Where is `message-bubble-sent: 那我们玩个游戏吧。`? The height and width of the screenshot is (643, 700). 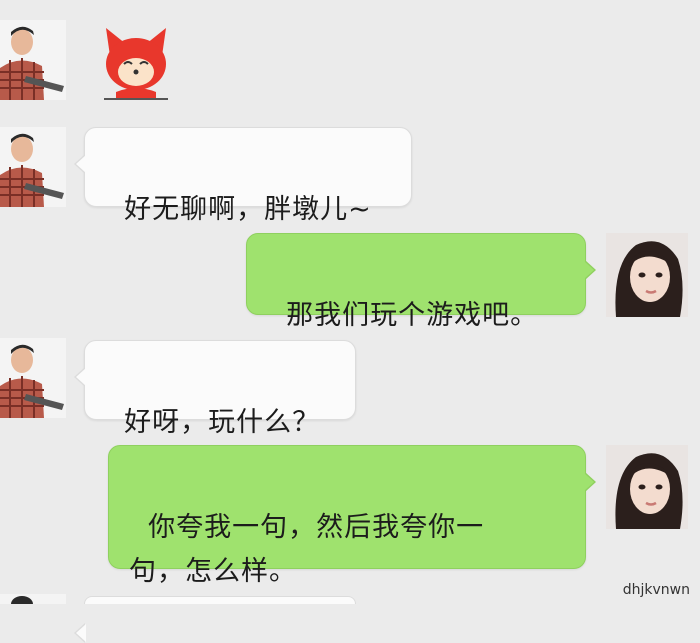
message-bubble-sent: 那我们玩个游戏吧。 is located at coordinates (421, 282).